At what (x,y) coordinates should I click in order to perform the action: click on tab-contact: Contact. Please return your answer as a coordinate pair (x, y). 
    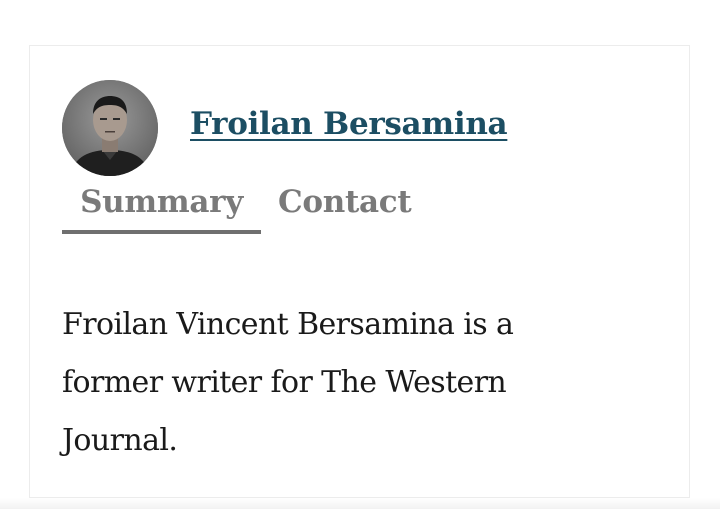
    Looking at the image, I should click on (345, 202).